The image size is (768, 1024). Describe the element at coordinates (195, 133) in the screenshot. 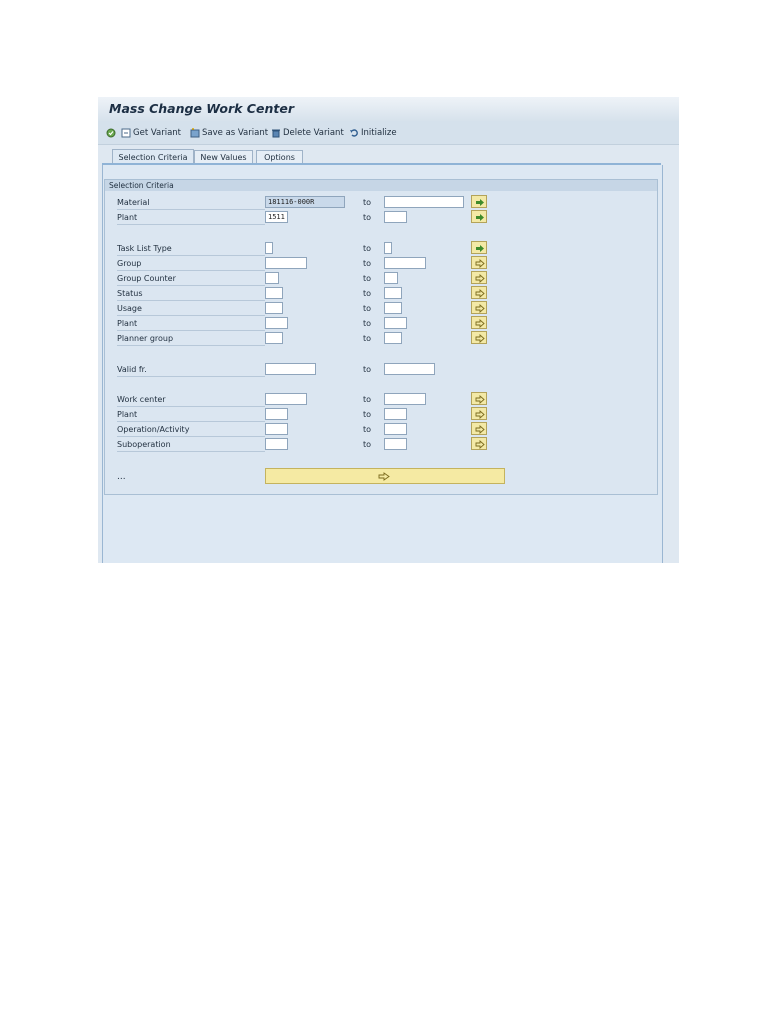

I see `save-variant-icon` at that location.